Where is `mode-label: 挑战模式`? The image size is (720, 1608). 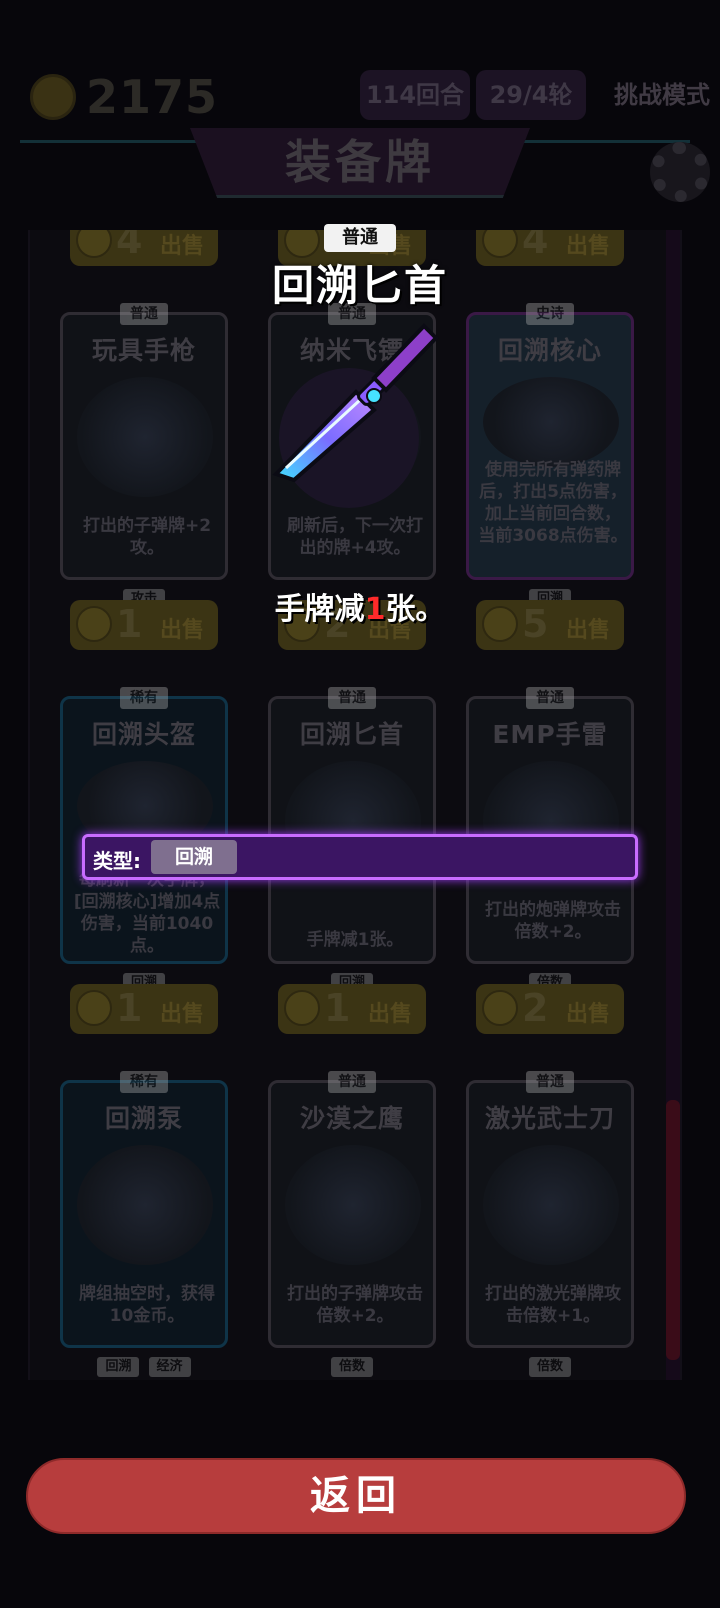 mode-label: 挑战模式 is located at coordinates (662, 95).